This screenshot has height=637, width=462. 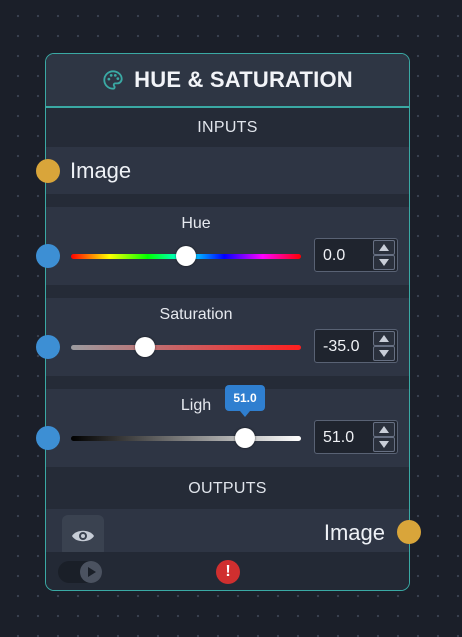 I want to click on palette-icon, so click(x=113, y=80).